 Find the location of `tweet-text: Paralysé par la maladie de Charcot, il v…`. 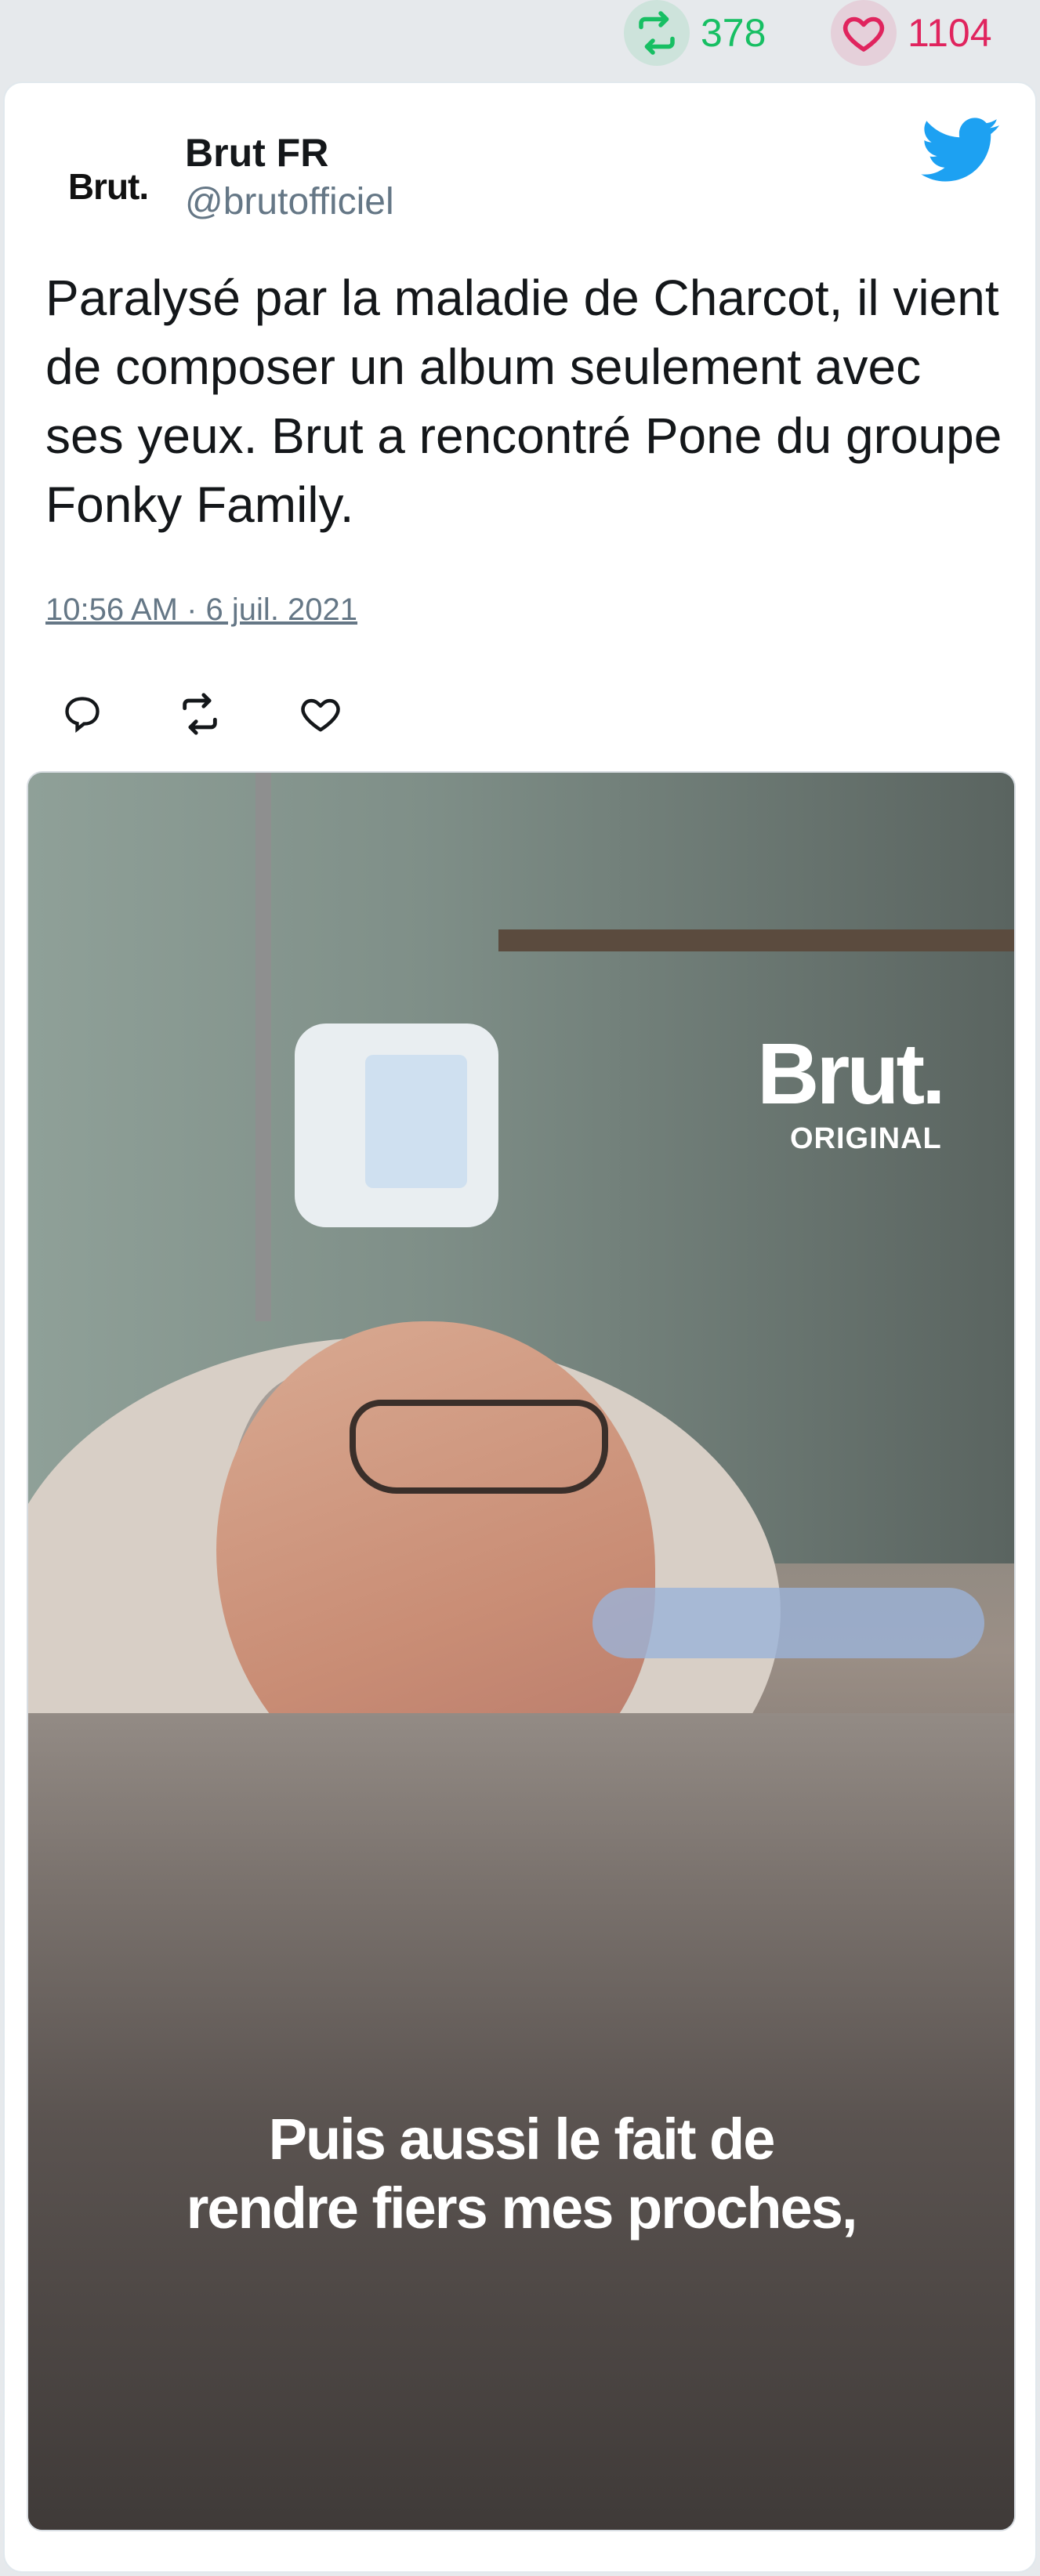

tweet-text: Paralysé par la maladie de Charcot, il v… is located at coordinates (523, 401).